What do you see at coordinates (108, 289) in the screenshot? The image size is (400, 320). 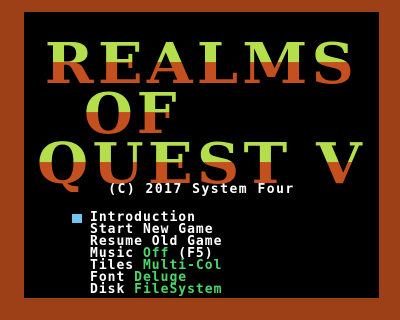 I see `menu-item-label: Disk` at bounding box center [108, 289].